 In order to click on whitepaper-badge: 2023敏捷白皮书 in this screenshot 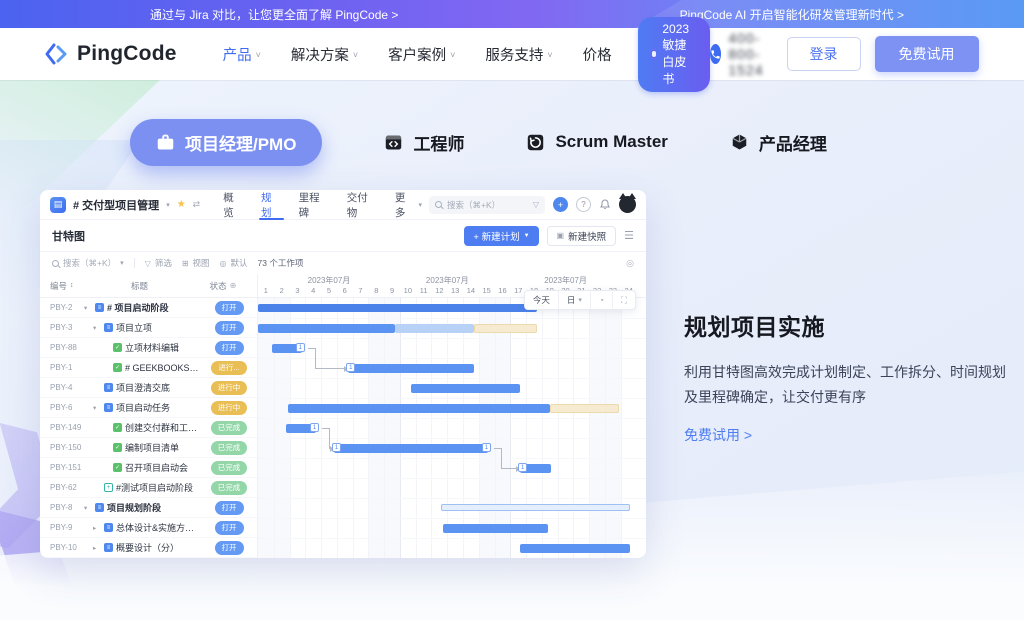, I will do `click(674, 54)`.